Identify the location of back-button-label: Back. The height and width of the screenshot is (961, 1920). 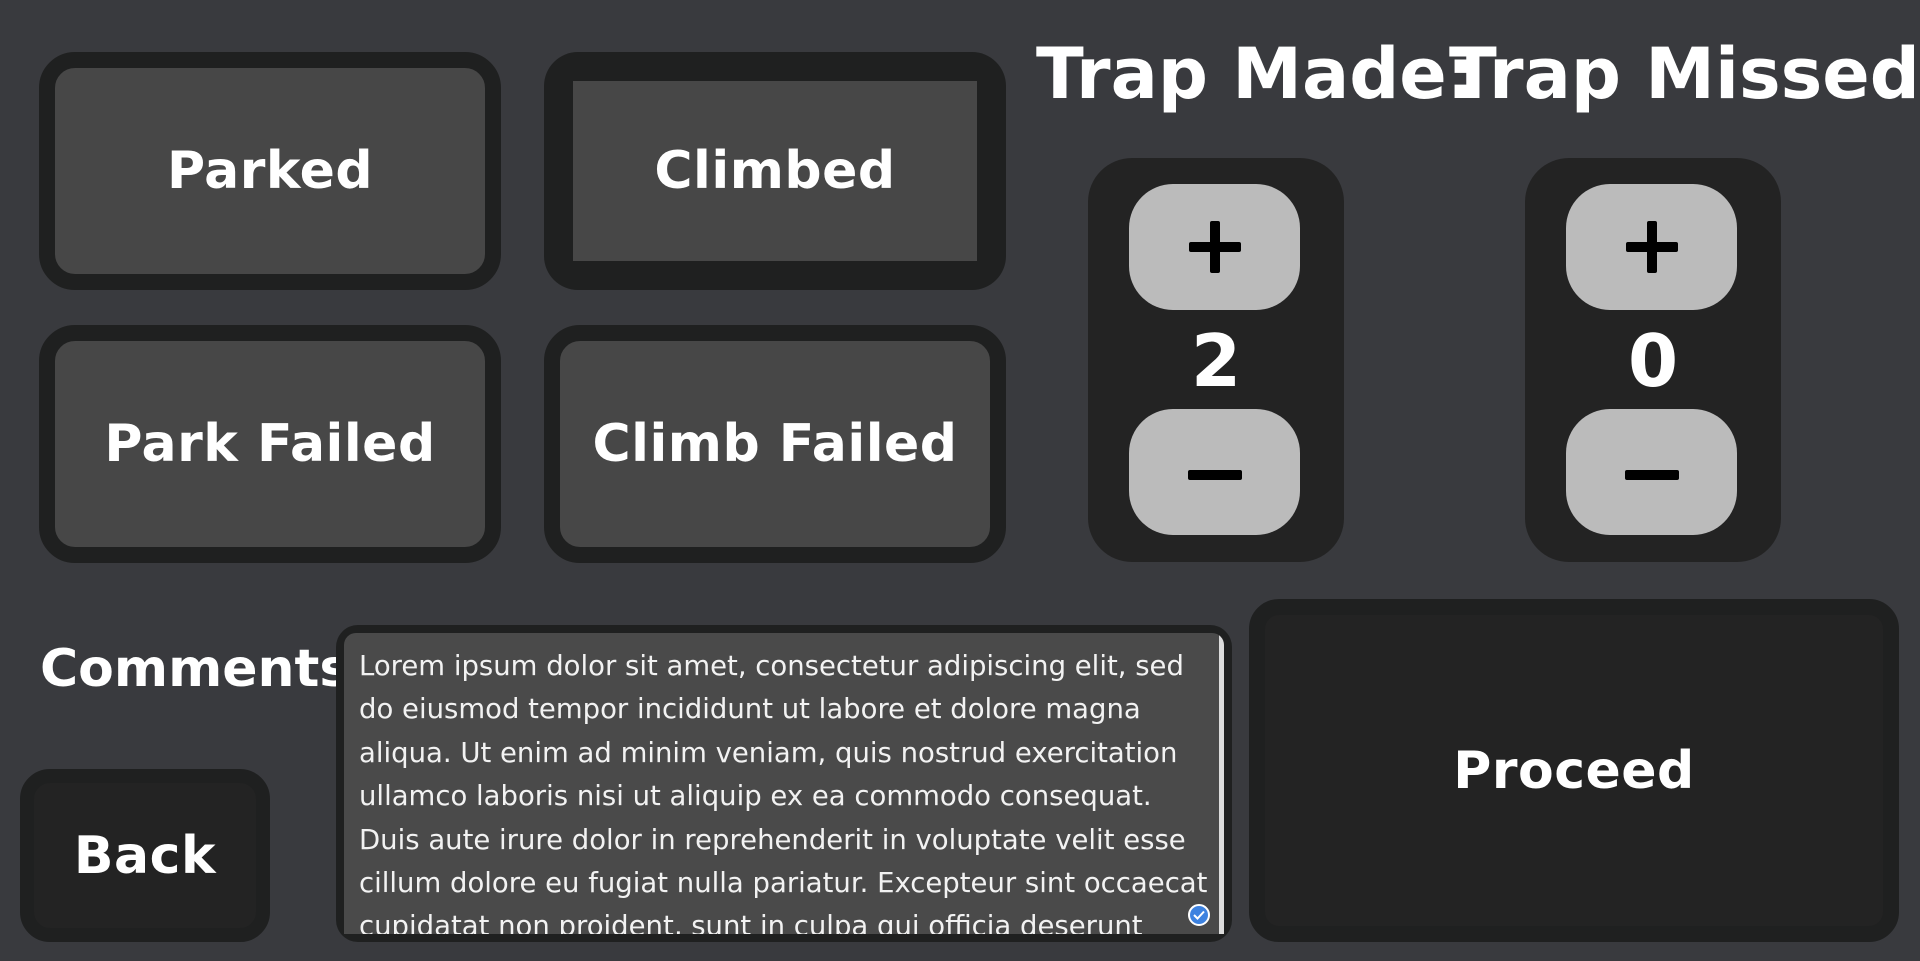
(145, 855).